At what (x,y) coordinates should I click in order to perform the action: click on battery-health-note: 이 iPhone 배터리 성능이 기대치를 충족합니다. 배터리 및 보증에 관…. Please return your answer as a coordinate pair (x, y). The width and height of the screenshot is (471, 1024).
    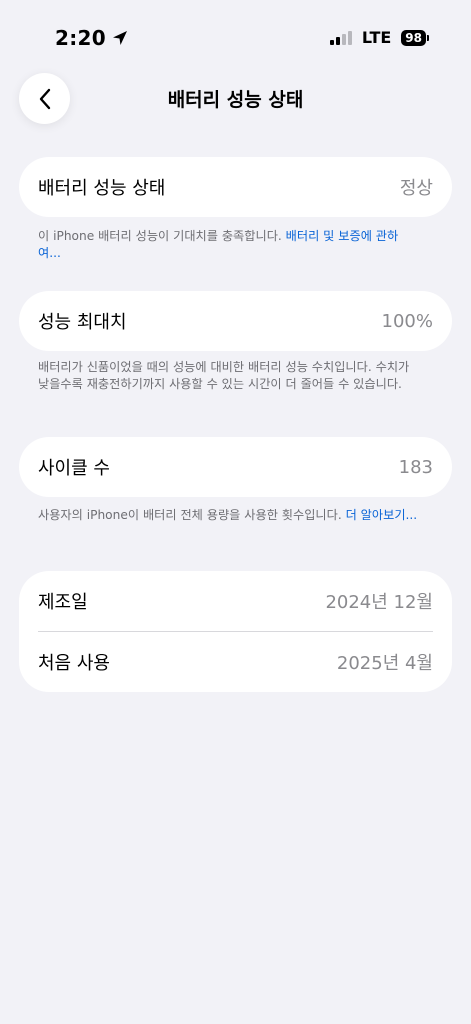
    Looking at the image, I should click on (228, 244).